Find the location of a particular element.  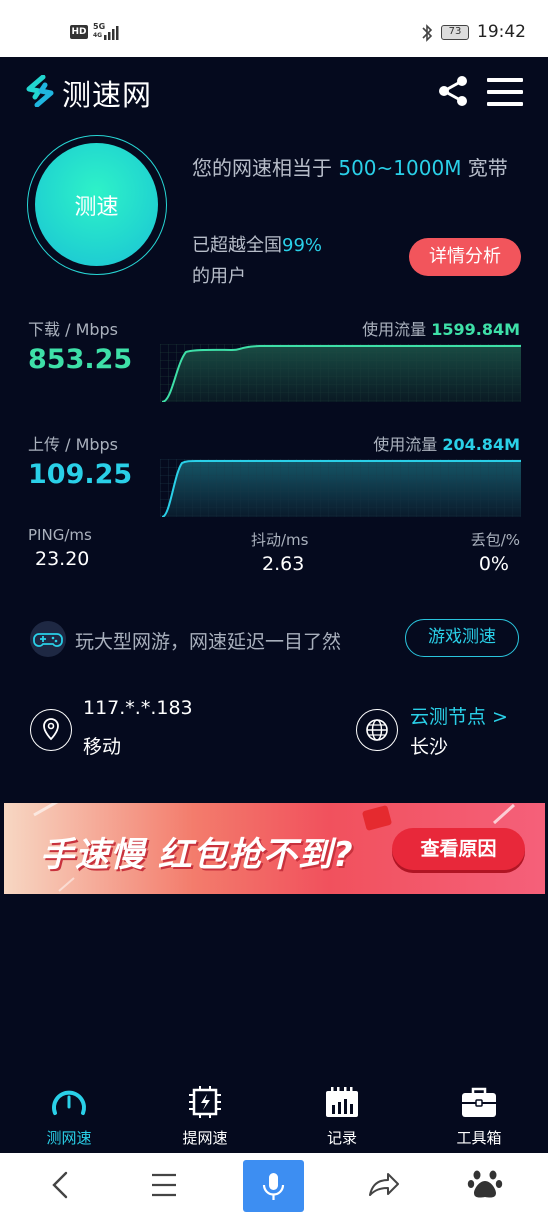

share-icon is located at coordinates (453, 91).